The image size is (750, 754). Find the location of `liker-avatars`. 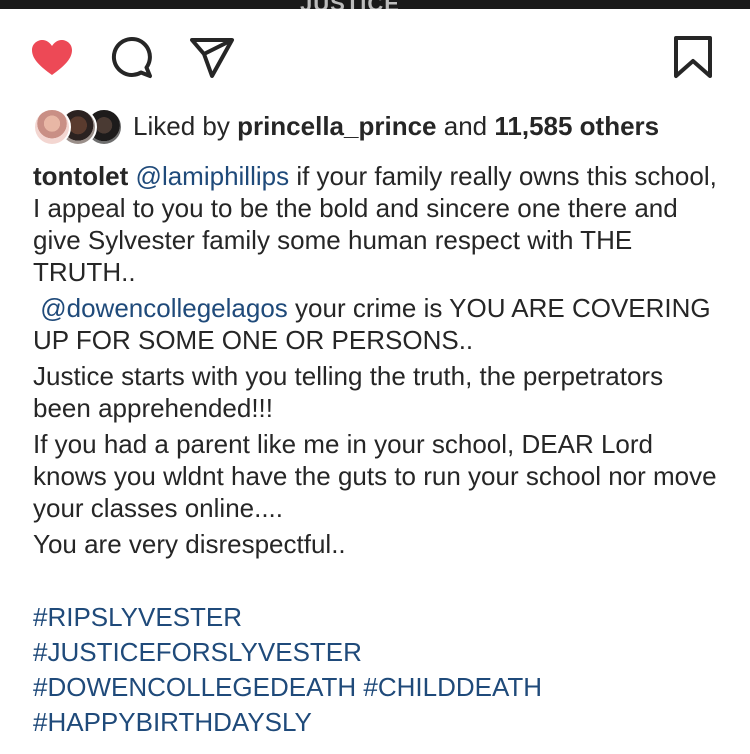

liker-avatars is located at coordinates (78, 127).